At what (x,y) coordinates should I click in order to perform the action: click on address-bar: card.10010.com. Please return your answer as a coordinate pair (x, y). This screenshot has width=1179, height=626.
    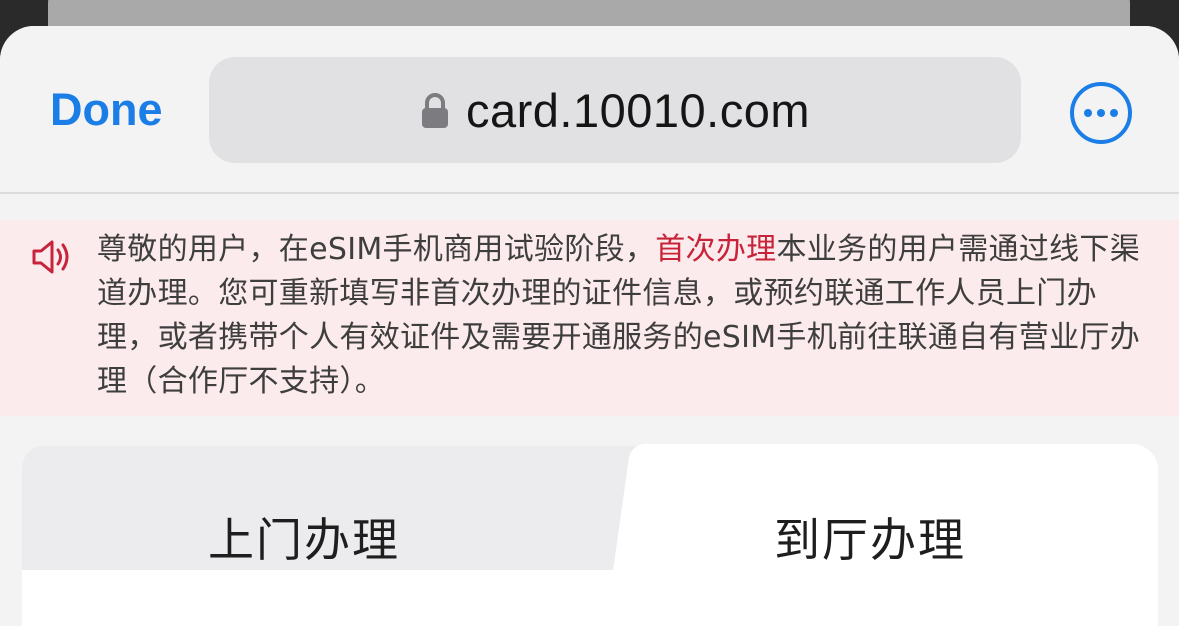
    Looking at the image, I should click on (615, 110).